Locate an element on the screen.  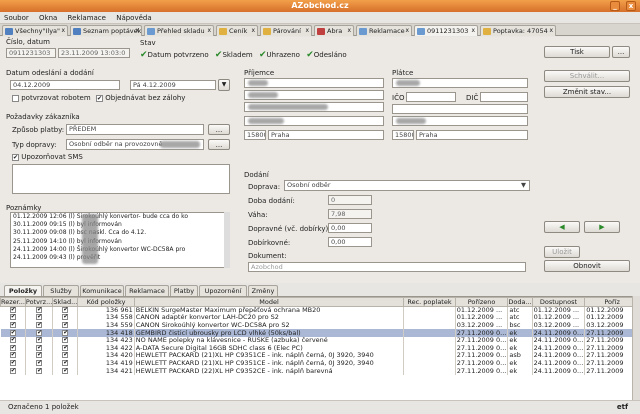
arrow-left-icon: ◀ is located at coordinates (562, 227).